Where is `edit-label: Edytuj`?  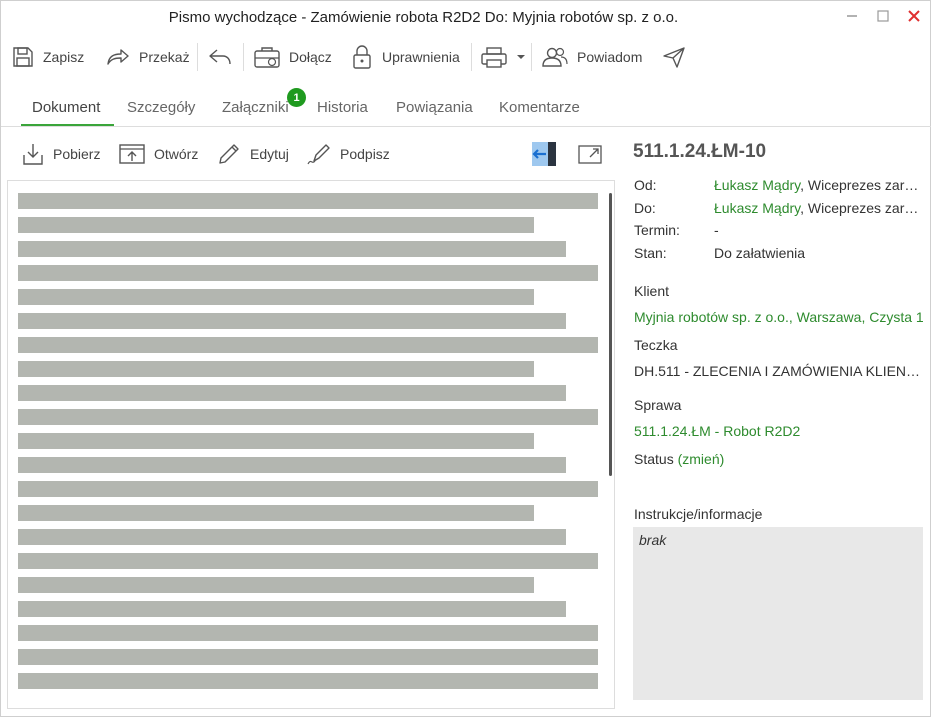
edit-label: Edytuj is located at coordinates (269, 154).